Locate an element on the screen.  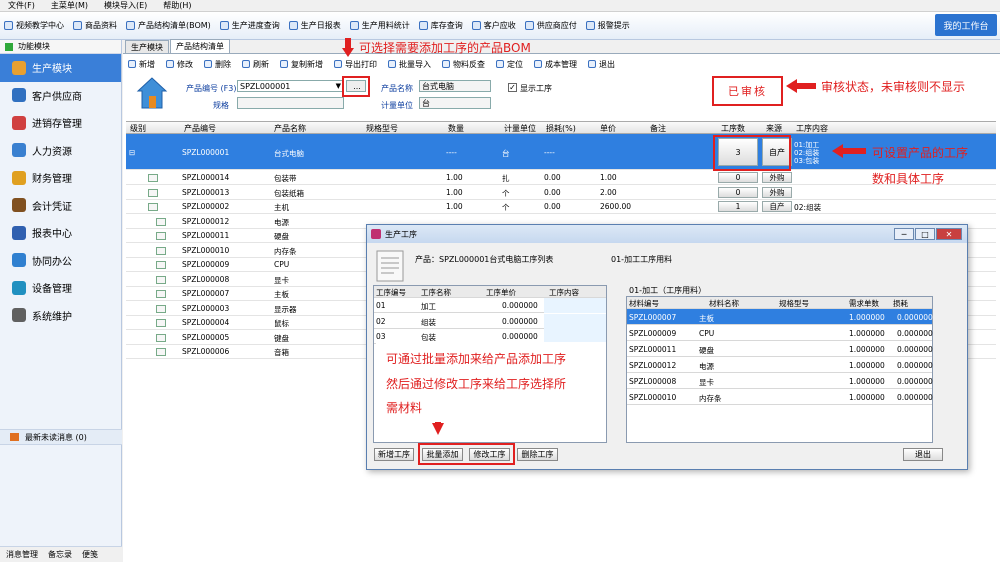
toolbar-item-1: 商品资料 is located at coordinates (95, 25).